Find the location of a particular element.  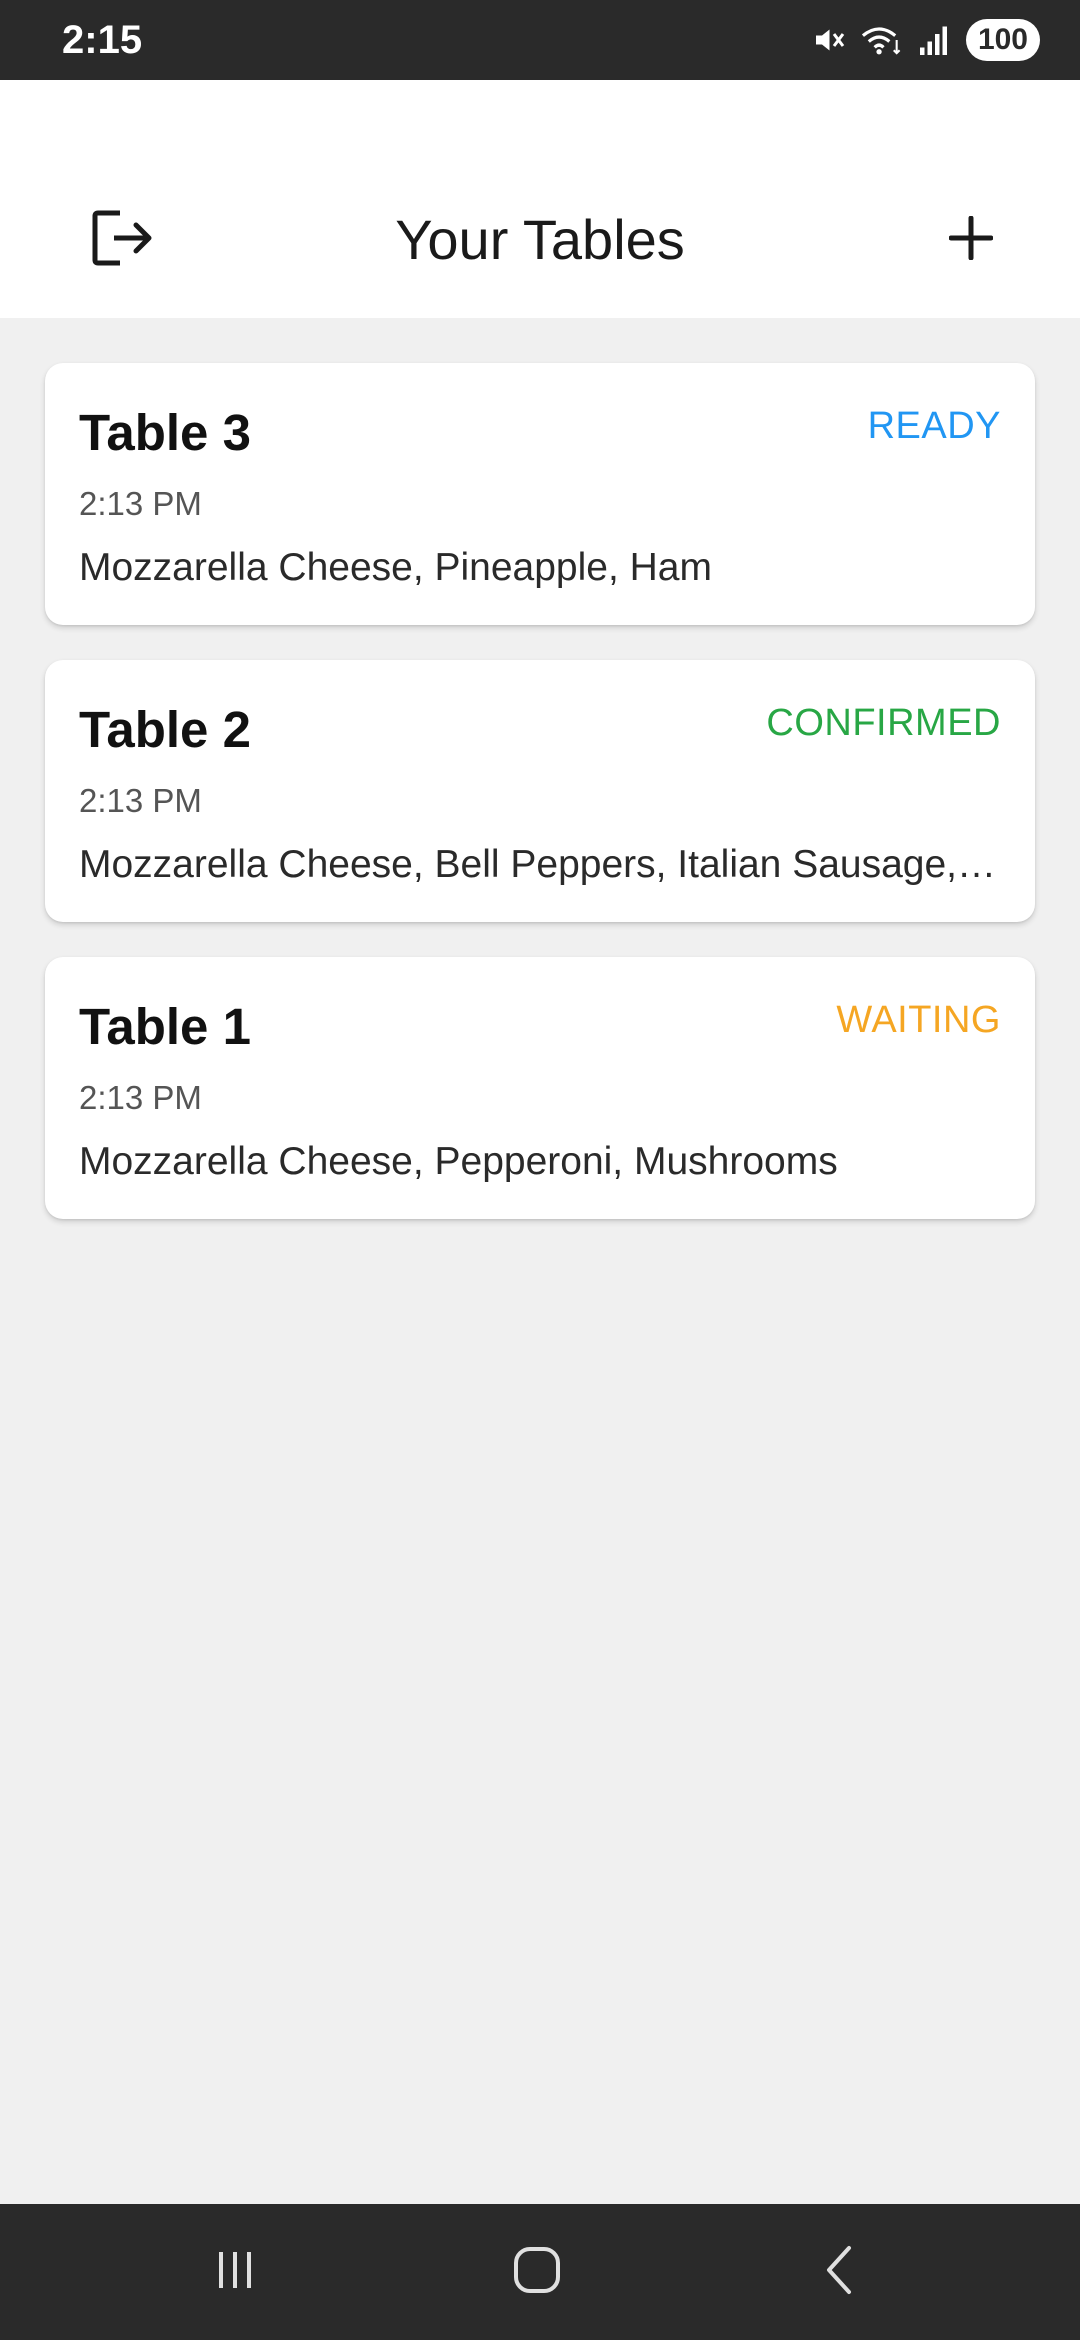

status-badge: WAITING is located at coordinates (918, 1020).